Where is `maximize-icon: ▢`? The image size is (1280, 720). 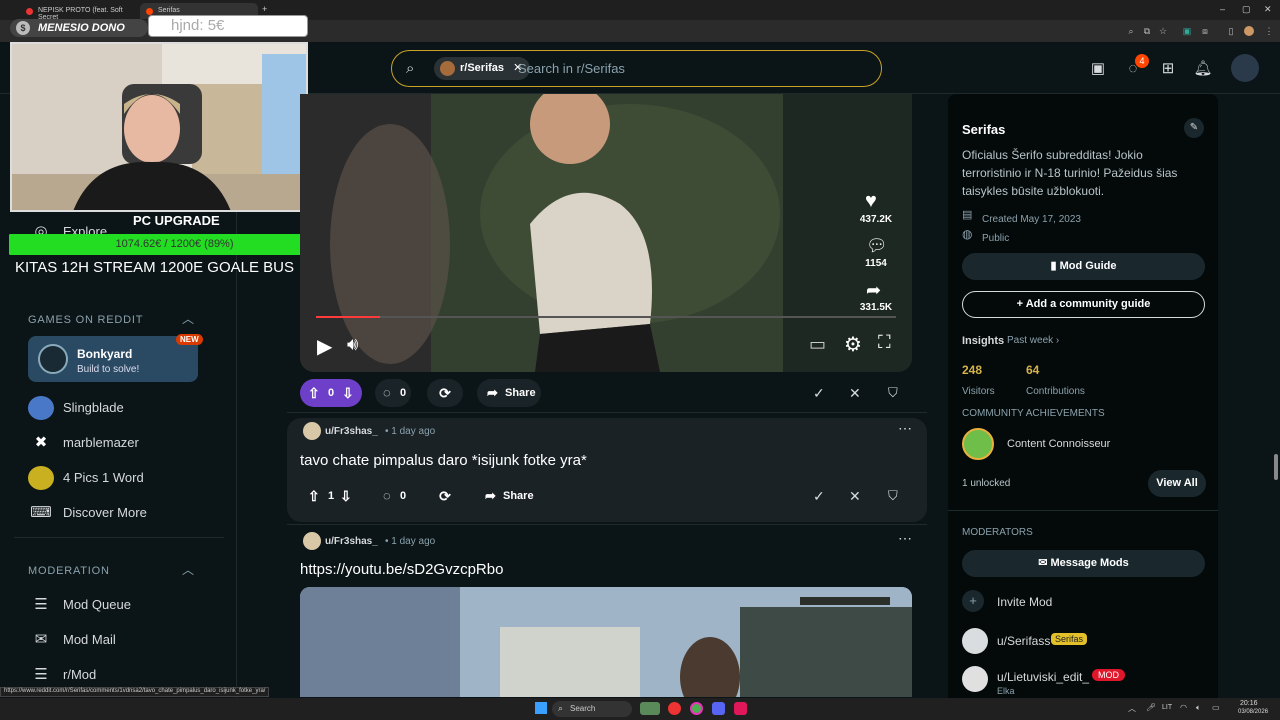 maximize-icon: ▢ is located at coordinates (1246, 9).